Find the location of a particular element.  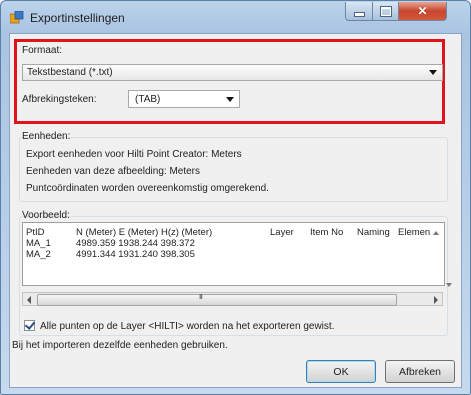

table-row-values: 4989.359 1938.244 398.372 is located at coordinates (135, 243).